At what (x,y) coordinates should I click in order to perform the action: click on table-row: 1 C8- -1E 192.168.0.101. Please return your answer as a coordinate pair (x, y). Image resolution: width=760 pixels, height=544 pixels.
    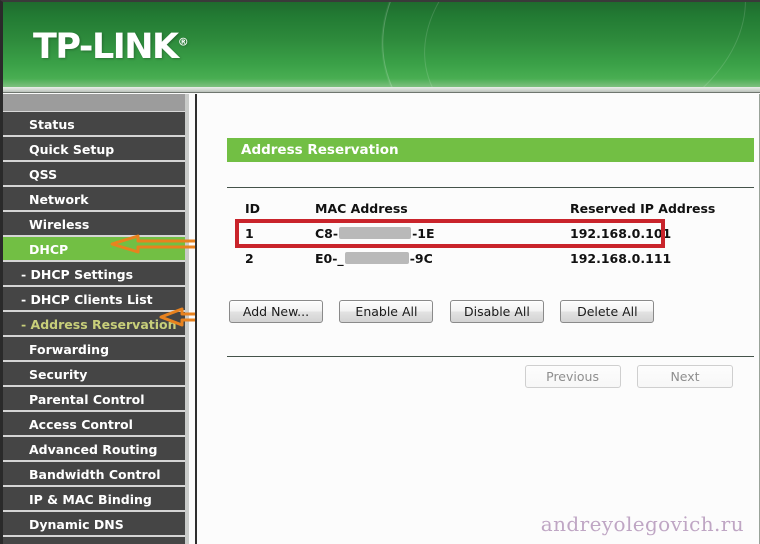
    Looking at the image, I should click on (490, 233).